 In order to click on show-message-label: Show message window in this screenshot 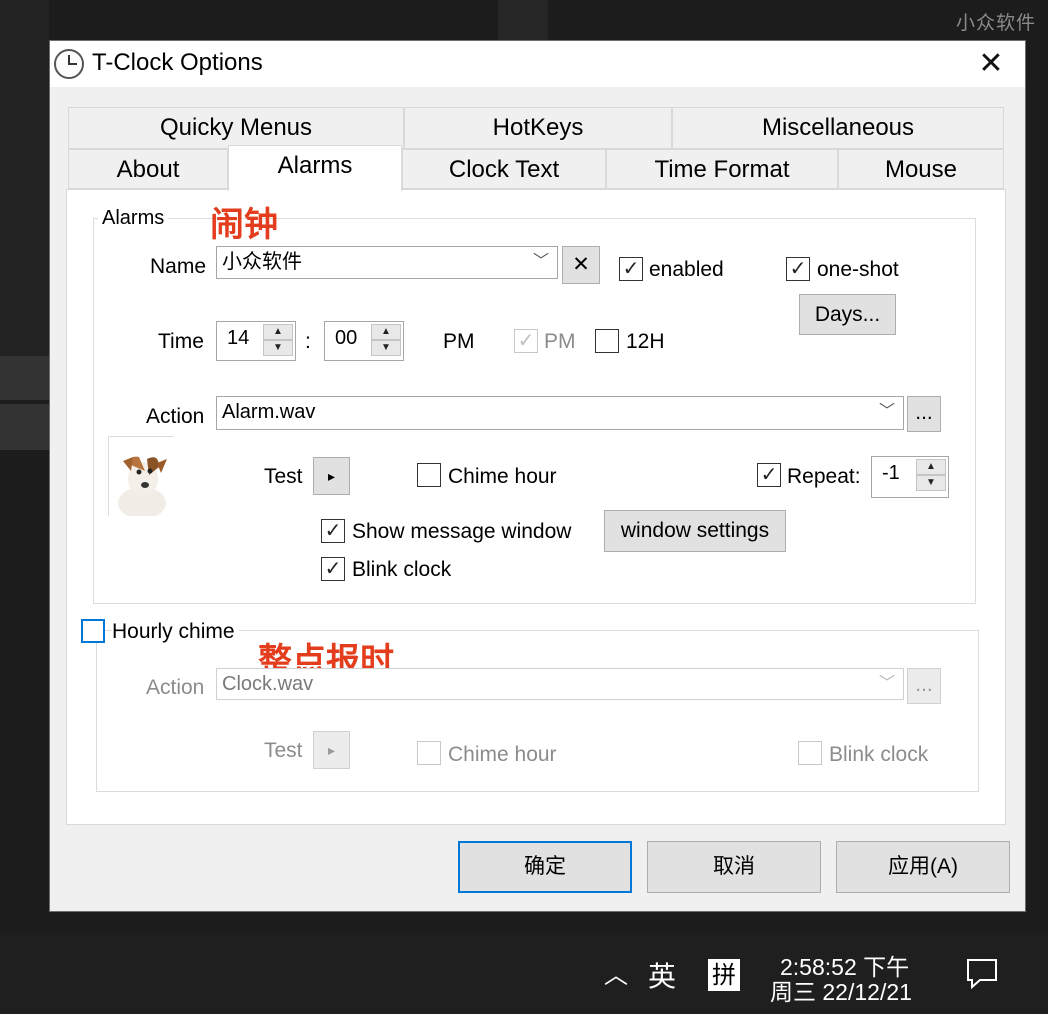, I will do `click(462, 531)`.